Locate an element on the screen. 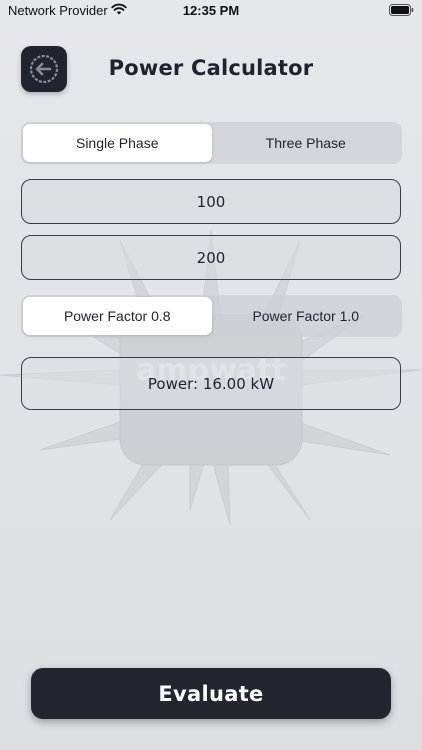 This screenshot has width=422, height=750. page-title: Power Calculator is located at coordinates (211, 68).